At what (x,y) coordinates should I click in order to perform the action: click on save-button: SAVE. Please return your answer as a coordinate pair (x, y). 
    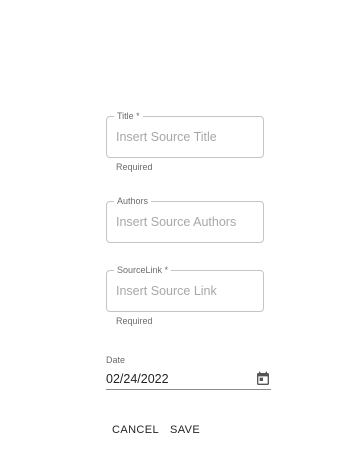
    Looking at the image, I should click on (185, 430).